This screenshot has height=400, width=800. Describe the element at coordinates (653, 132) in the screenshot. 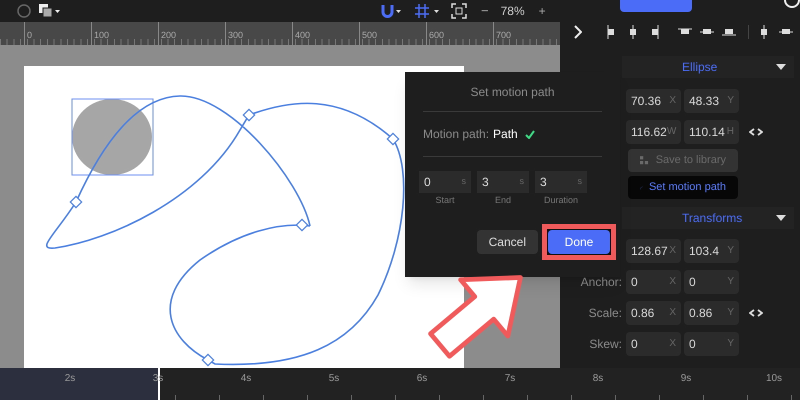

I see `number-field: 116.62W` at that location.